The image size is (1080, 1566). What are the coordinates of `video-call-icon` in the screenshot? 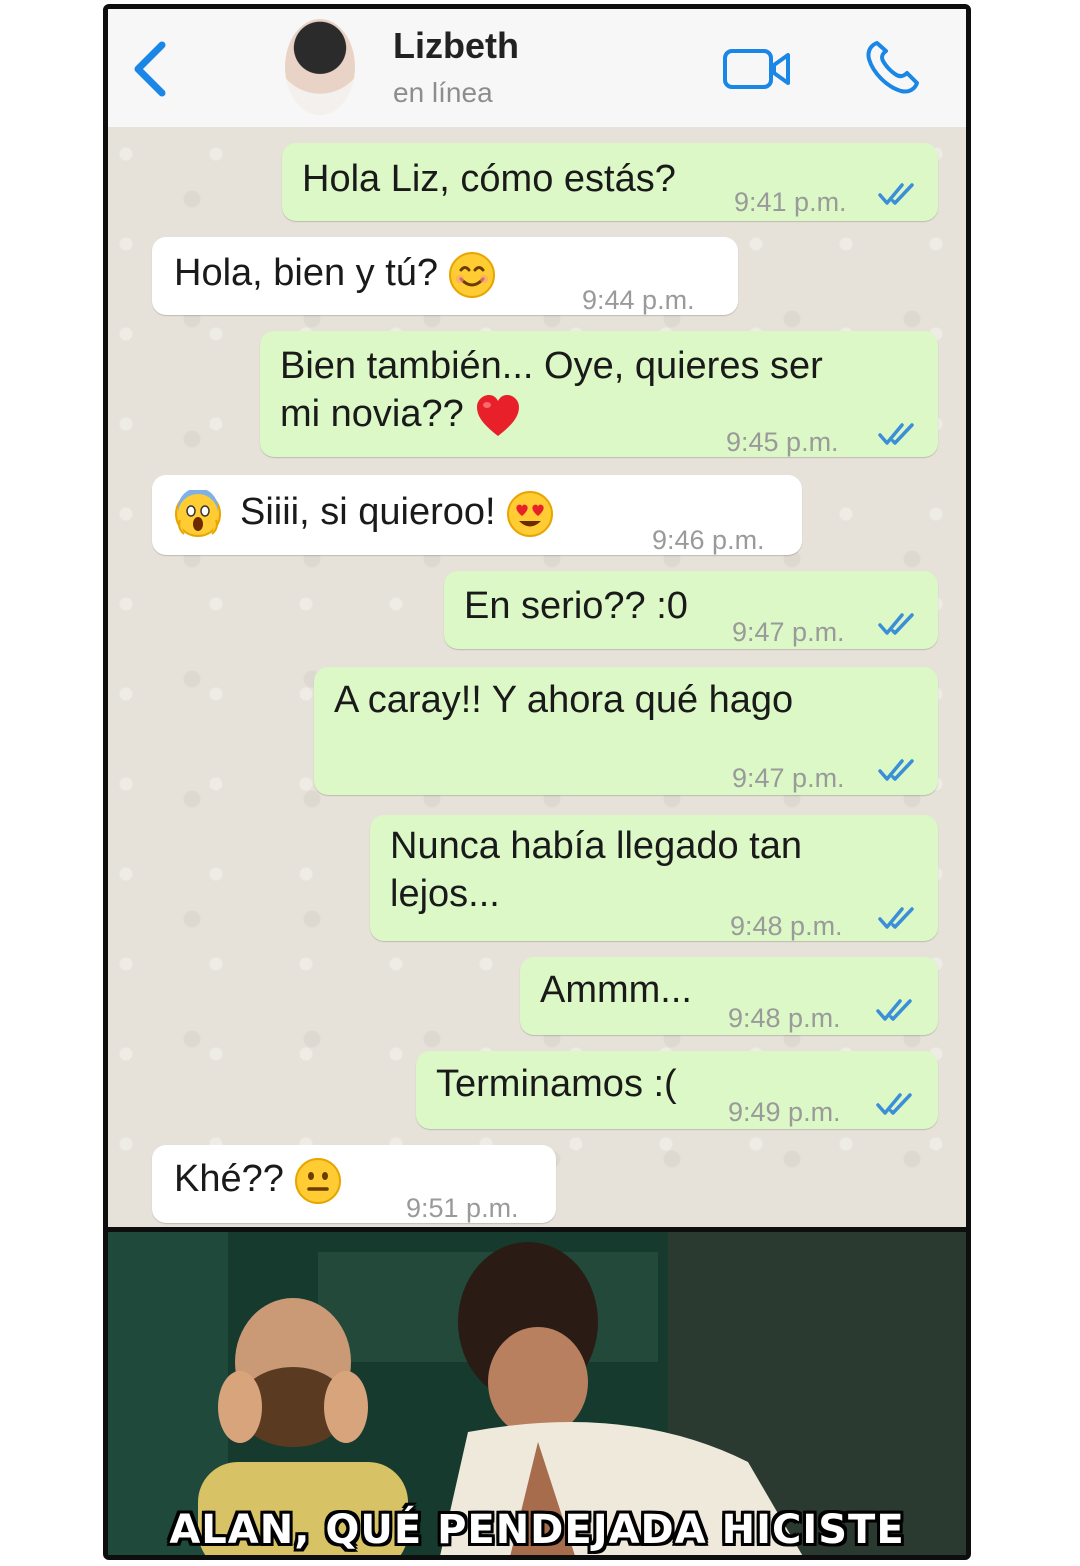 It's located at (757, 69).